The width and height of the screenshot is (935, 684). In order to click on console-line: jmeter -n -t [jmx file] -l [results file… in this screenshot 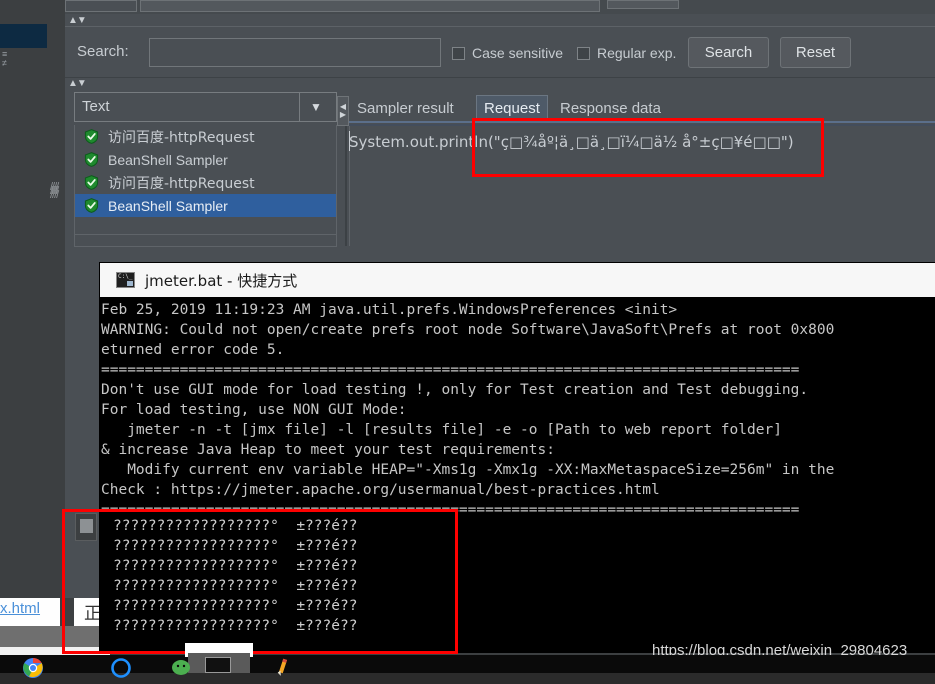, I will do `click(441, 430)`.